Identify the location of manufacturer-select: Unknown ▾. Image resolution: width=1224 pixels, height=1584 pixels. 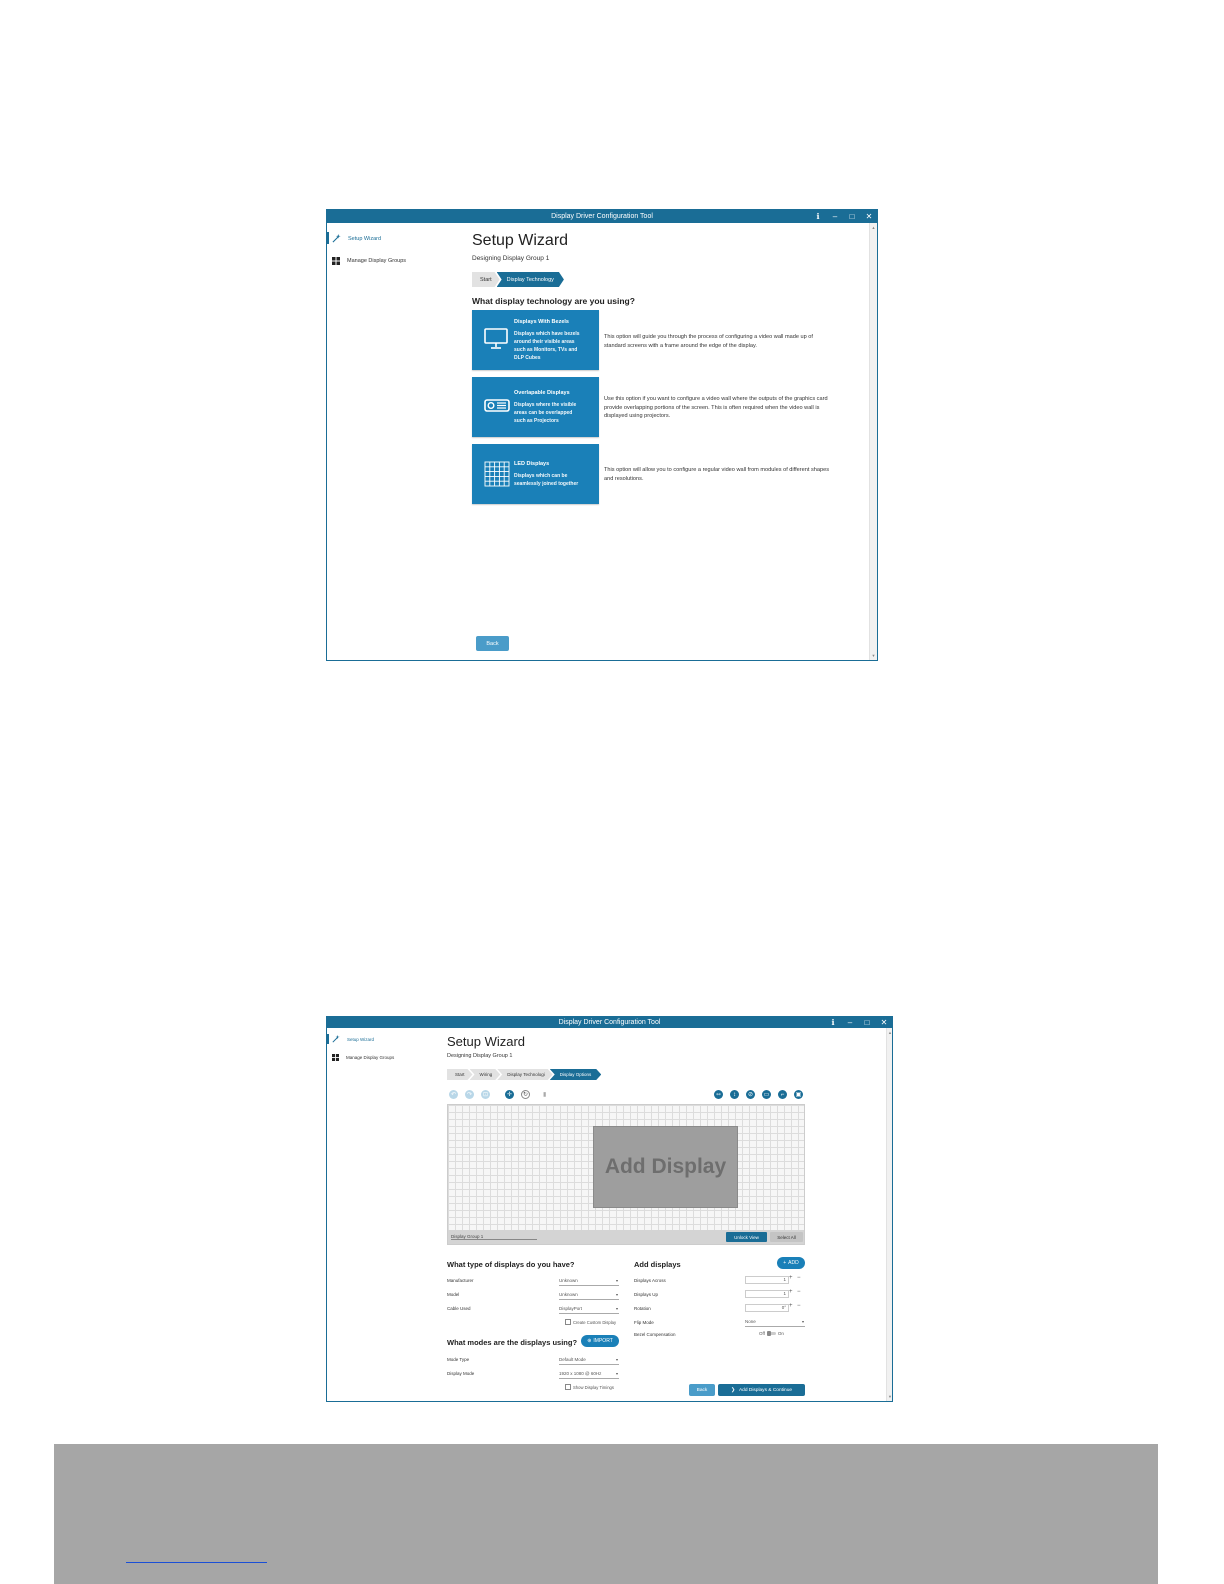
(589, 1282).